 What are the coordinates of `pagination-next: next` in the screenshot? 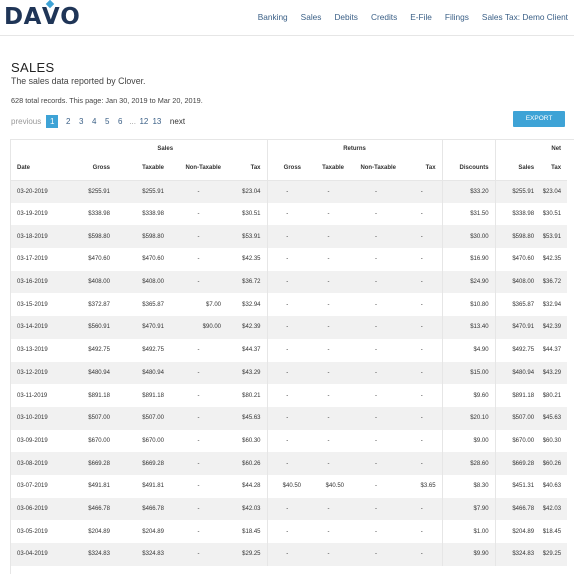 It's located at (177, 121).